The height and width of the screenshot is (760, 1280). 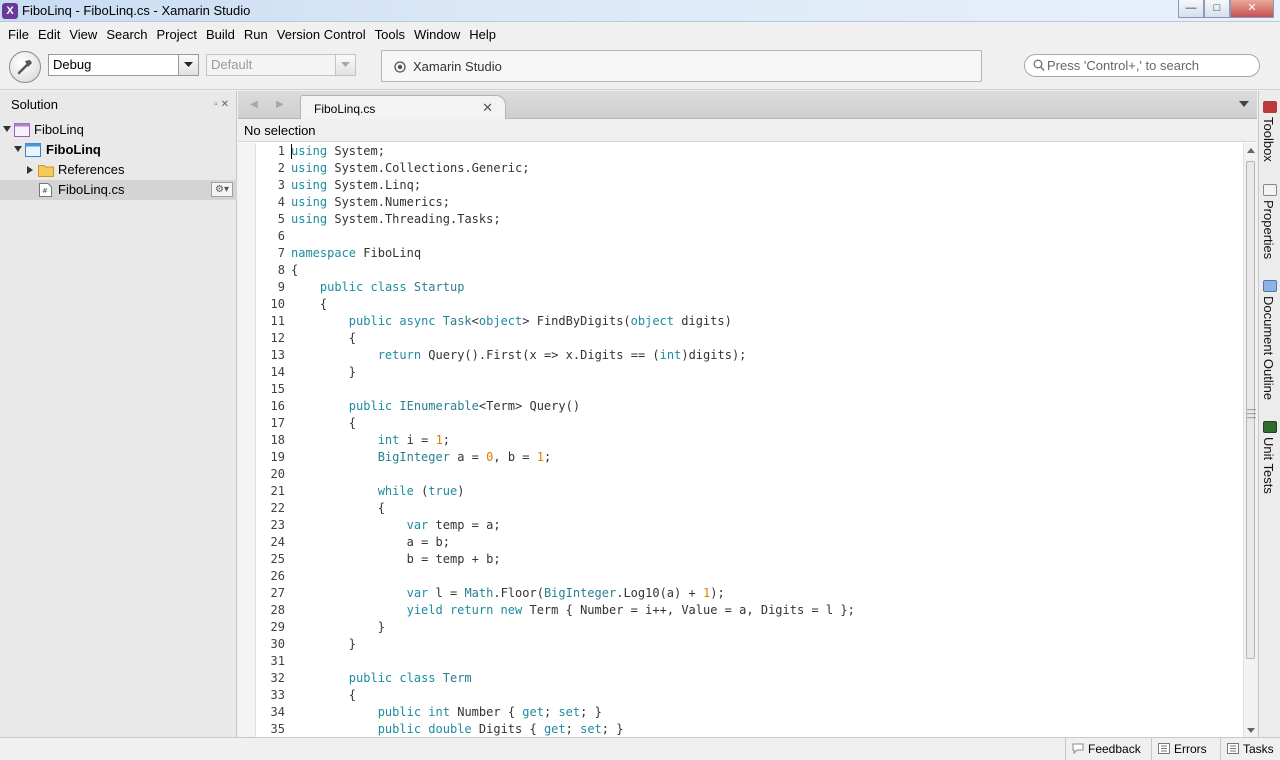 What do you see at coordinates (277, 593) in the screenshot?
I see `line-number: 27` at bounding box center [277, 593].